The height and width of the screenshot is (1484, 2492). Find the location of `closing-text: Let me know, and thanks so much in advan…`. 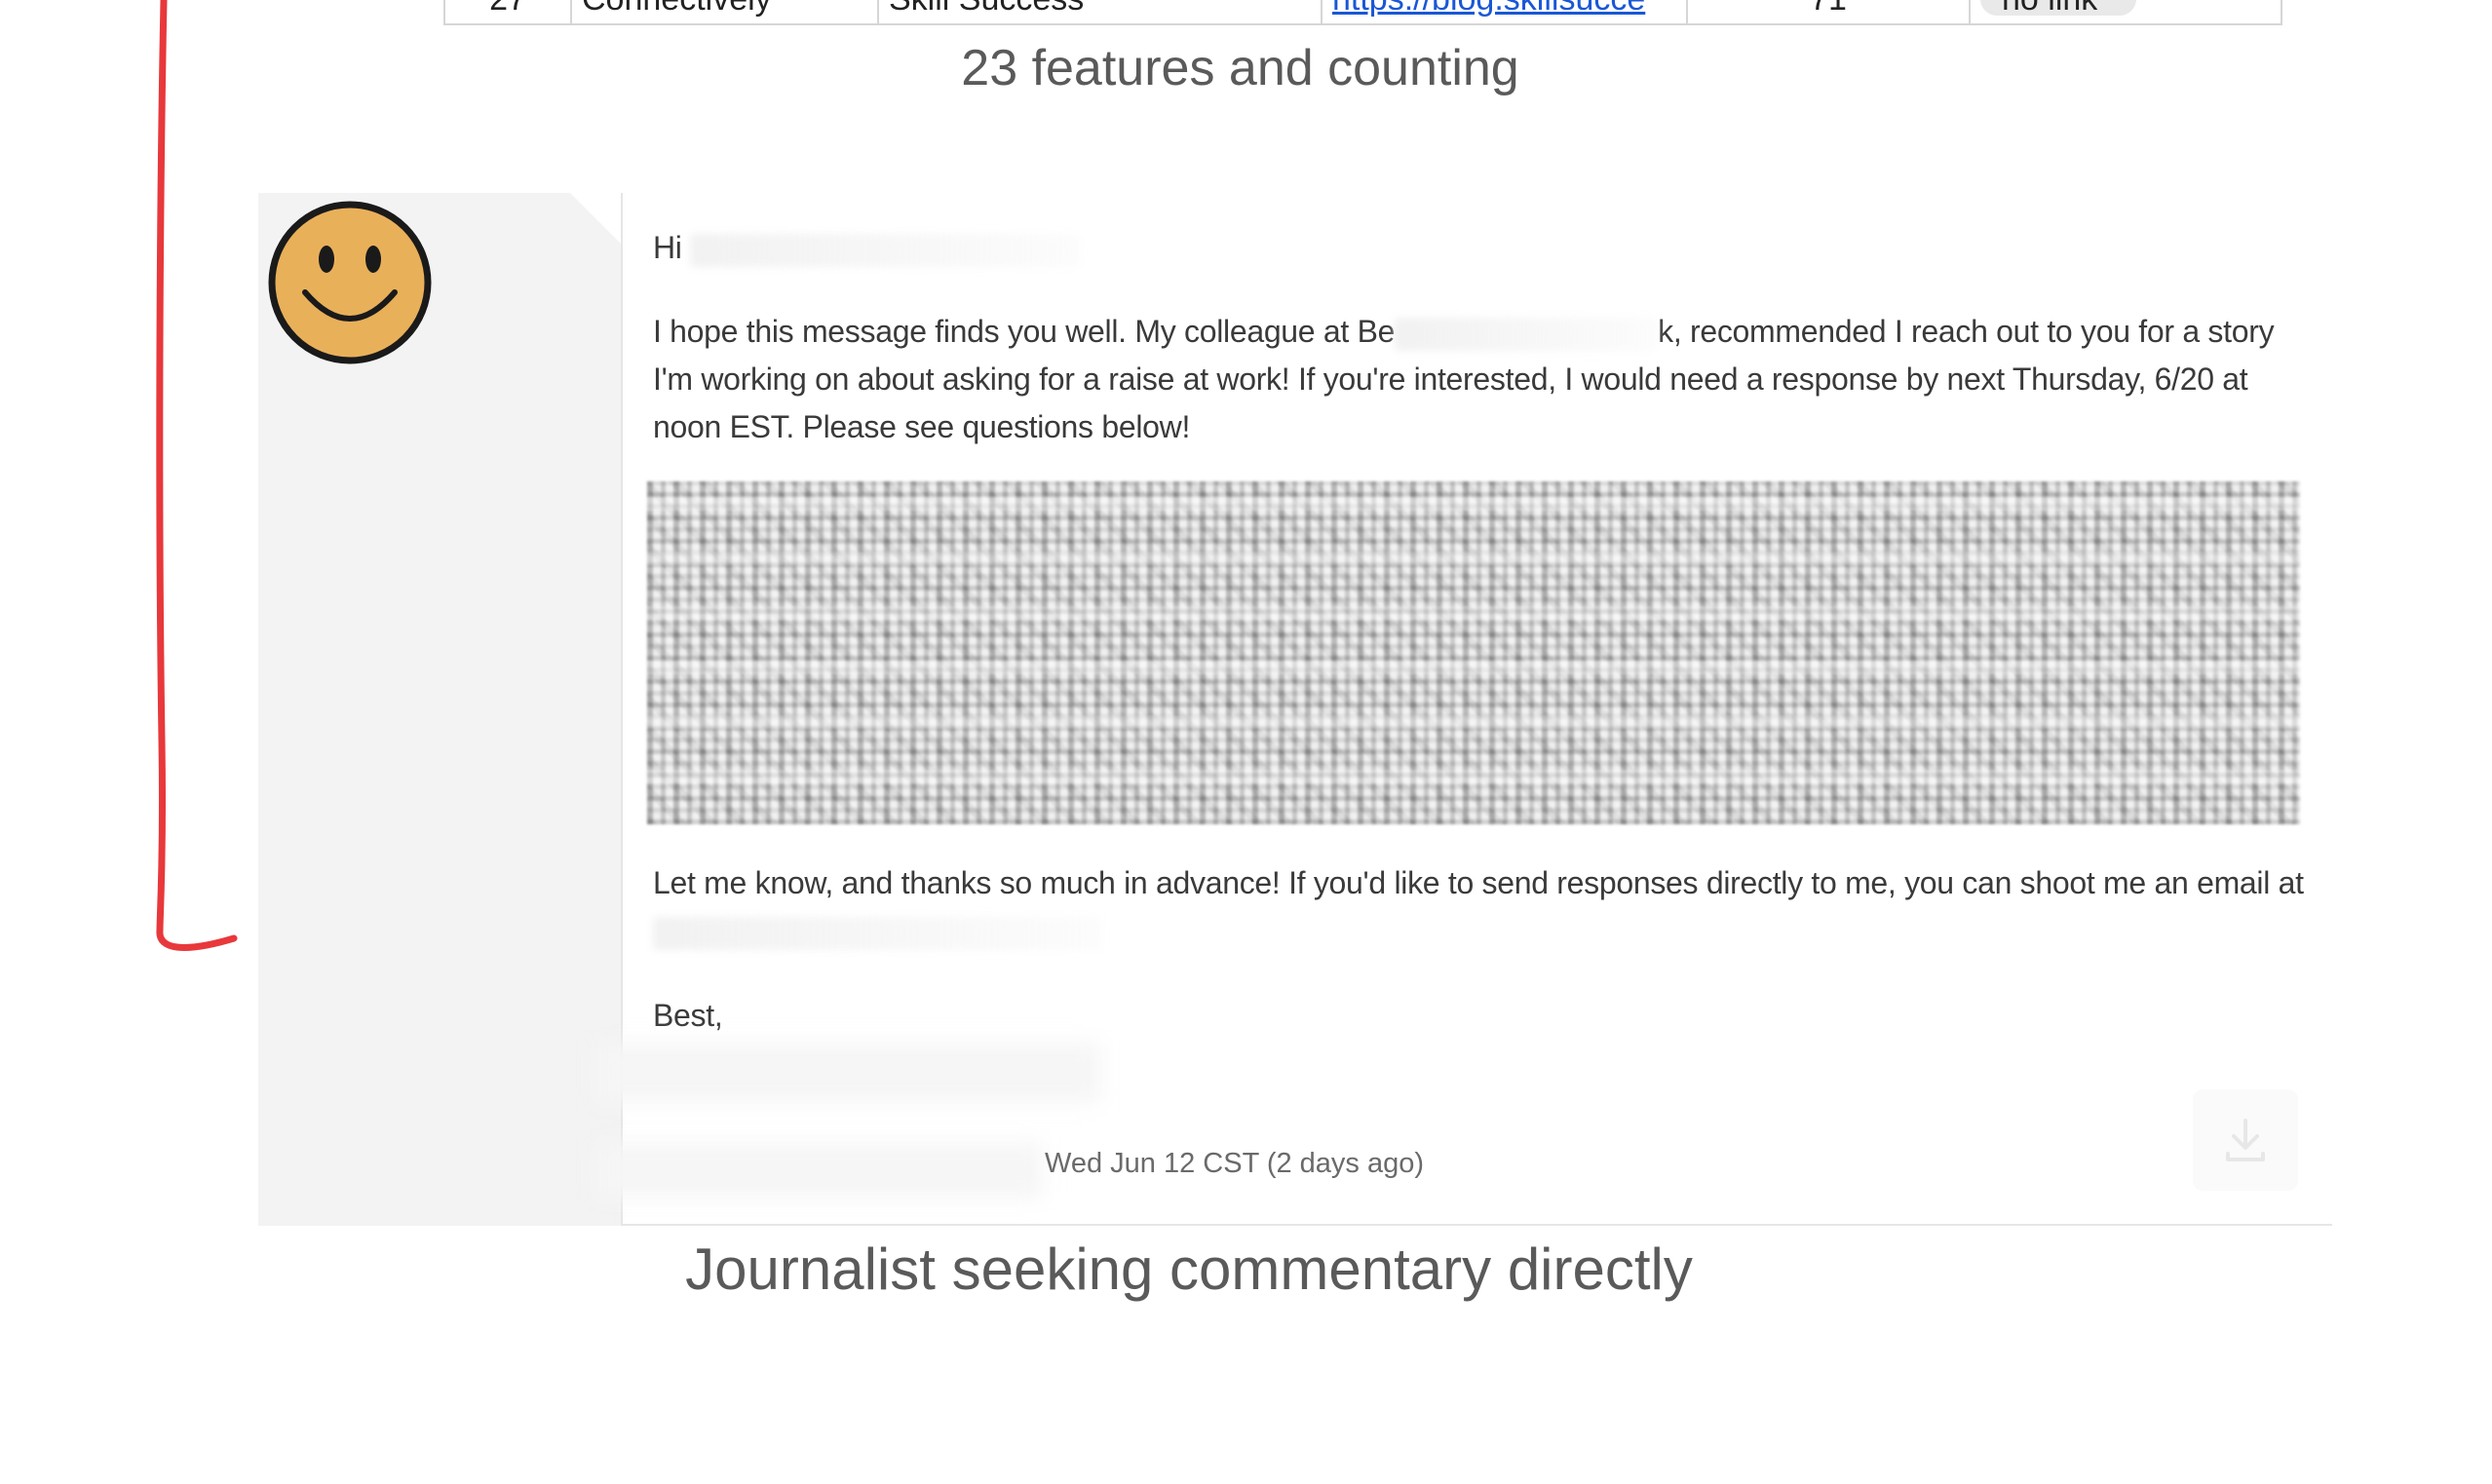

closing-text: Let me know, and thanks so much in advan… is located at coordinates (1478, 882).